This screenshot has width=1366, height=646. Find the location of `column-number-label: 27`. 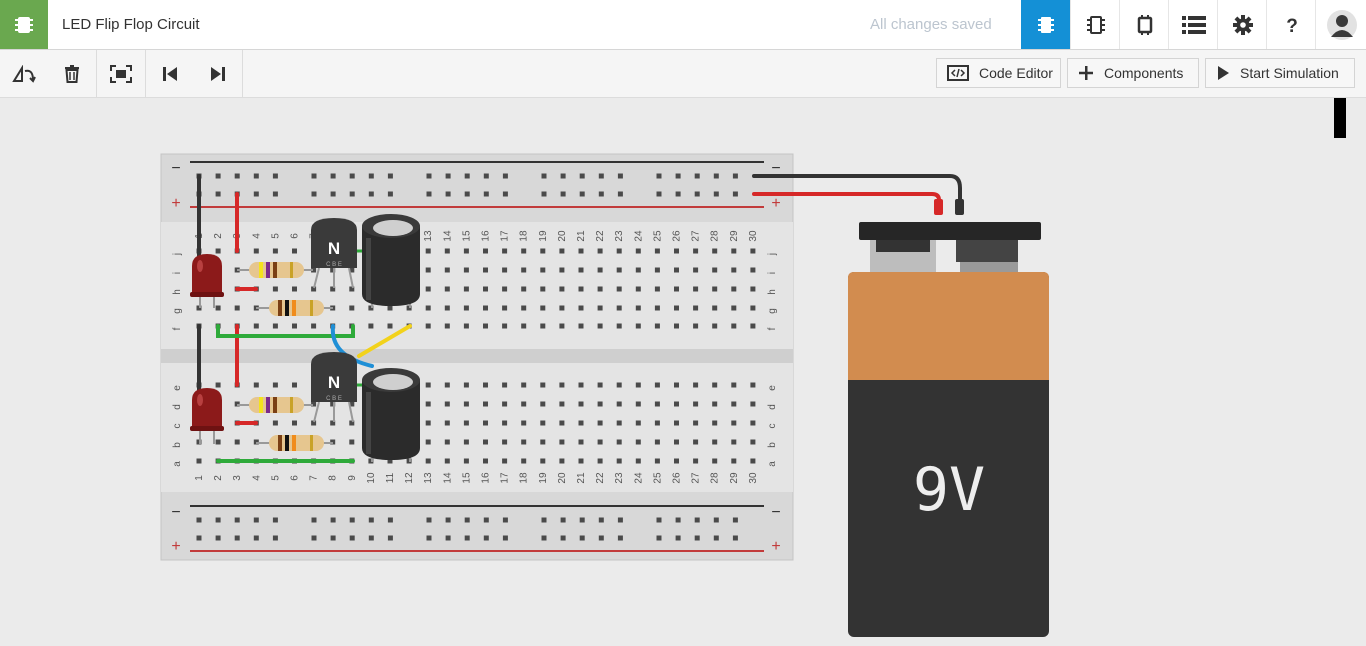

column-number-label: 27 is located at coordinates (696, 236).